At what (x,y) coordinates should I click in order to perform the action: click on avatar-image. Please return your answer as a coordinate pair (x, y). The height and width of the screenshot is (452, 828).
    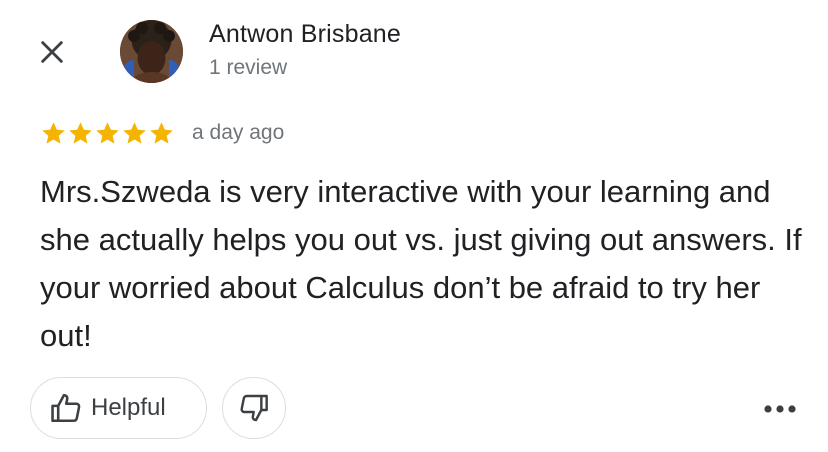
    Looking at the image, I should click on (151, 51).